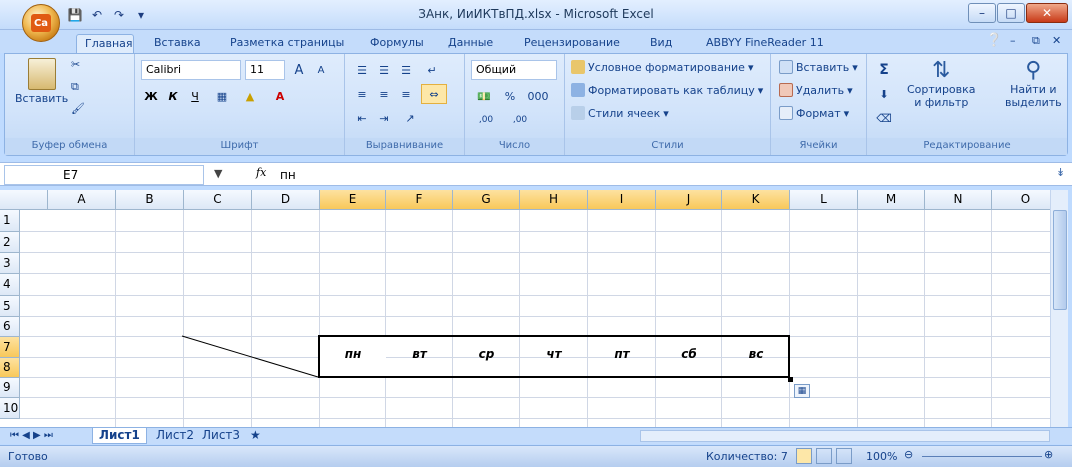 The width and height of the screenshot is (1072, 467). I want to click on day-cell: вт, so click(419, 354).